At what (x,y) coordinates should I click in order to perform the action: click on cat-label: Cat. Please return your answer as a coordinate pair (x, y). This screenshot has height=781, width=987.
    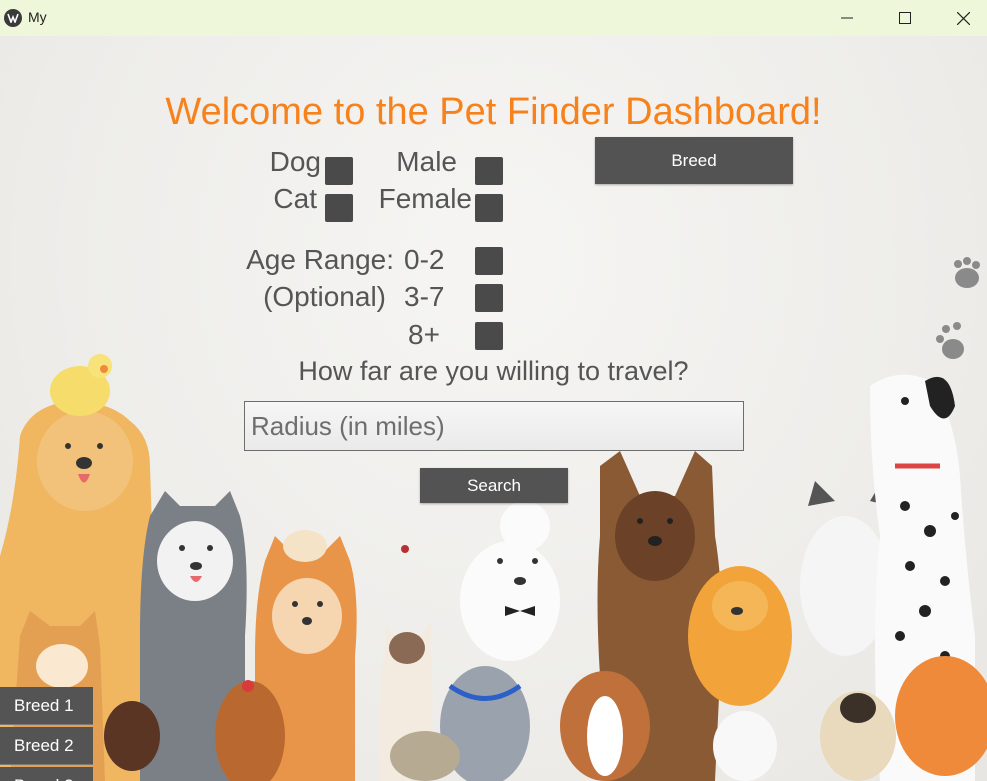
    Looking at the image, I should click on (295, 198).